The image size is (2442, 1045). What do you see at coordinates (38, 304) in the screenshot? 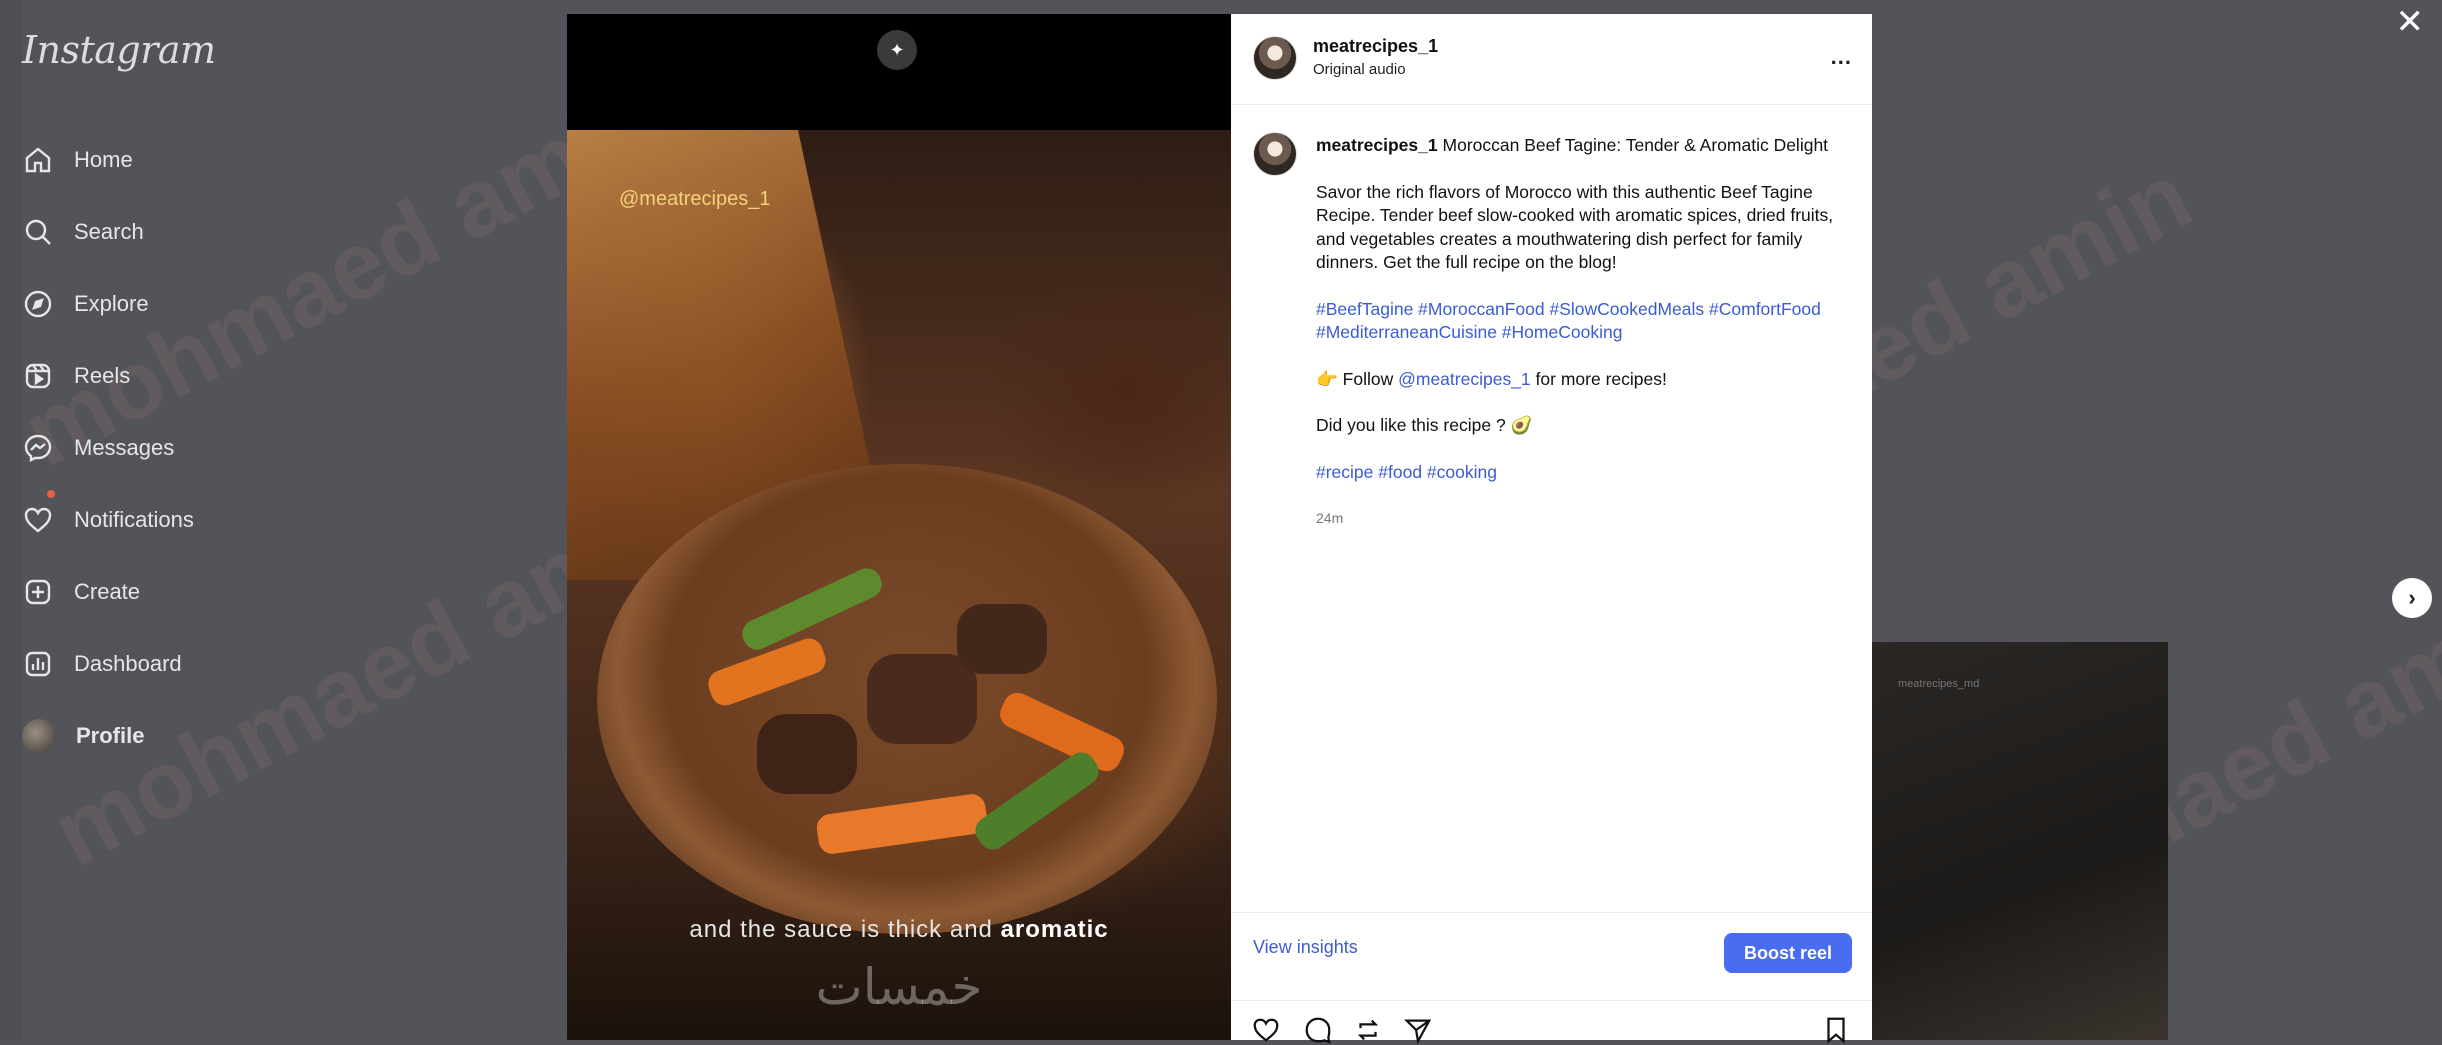
I see `compass-icon` at bounding box center [38, 304].